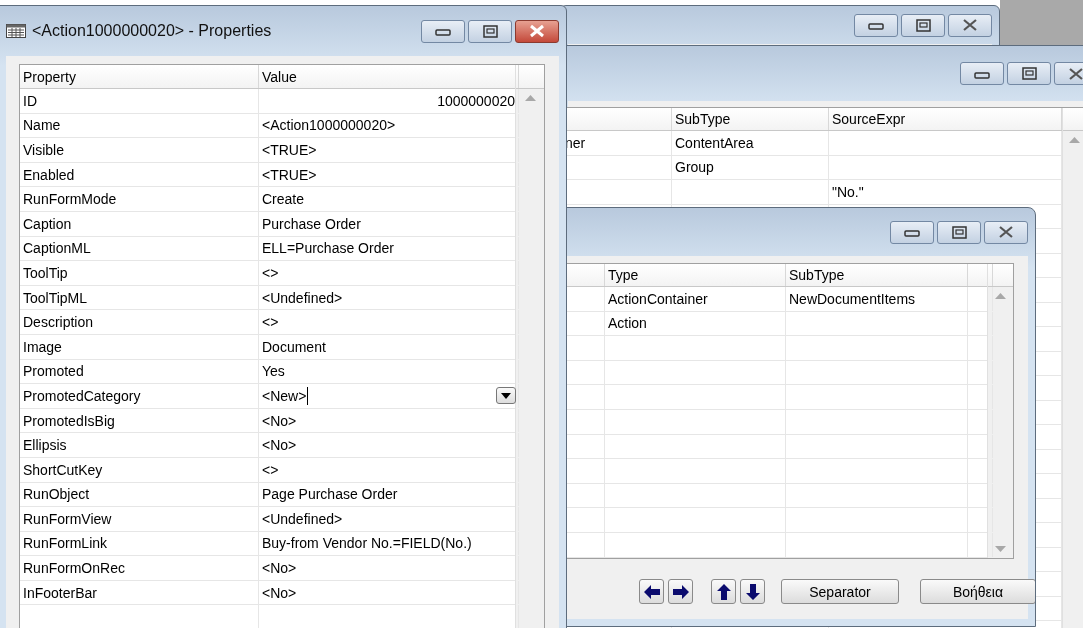  What do you see at coordinates (330, 494) in the screenshot?
I see `property-value: Page Purchase Order` at bounding box center [330, 494].